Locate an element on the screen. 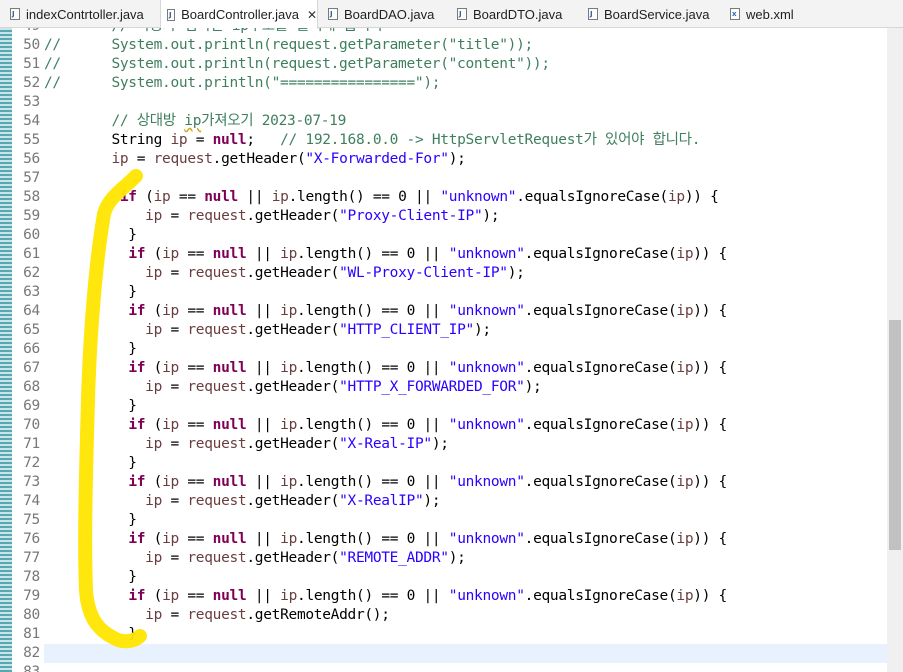 The width and height of the screenshot is (903, 672). code-token: "HTTP_CLIENT_IP" is located at coordinates (406, 330).